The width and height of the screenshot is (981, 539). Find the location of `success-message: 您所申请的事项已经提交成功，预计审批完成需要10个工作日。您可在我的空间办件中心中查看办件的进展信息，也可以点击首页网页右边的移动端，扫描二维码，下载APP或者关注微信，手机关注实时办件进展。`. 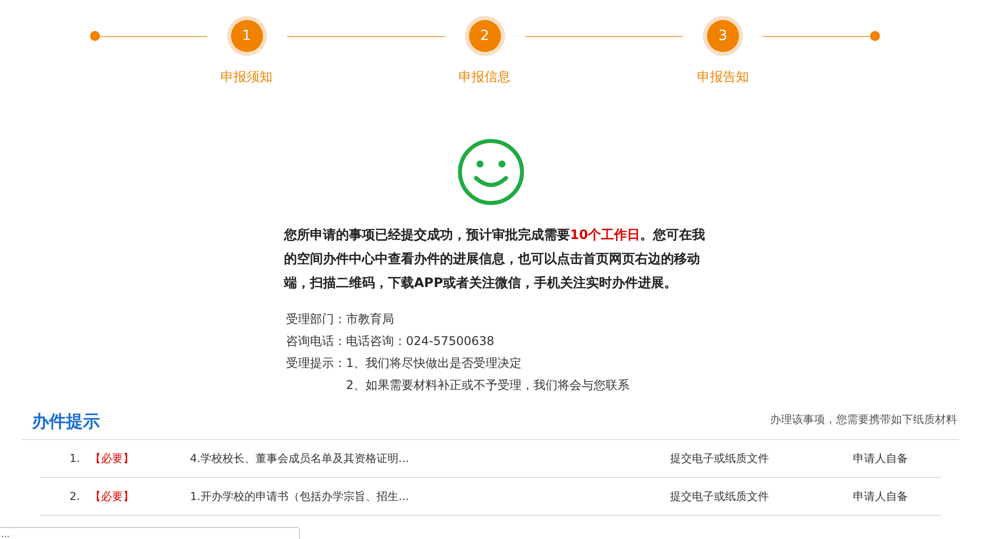

success-message: 您所申请的事项已经提交成功，预计审批完成需要10个工作日。您可在我的空间办件中心中查看办件的进展信息，也可以点击首页网页右边的移动端，扫描二维码，下载APP或者关注微信，手机关注实时办件进展。 is located at coordinates (495, 259).